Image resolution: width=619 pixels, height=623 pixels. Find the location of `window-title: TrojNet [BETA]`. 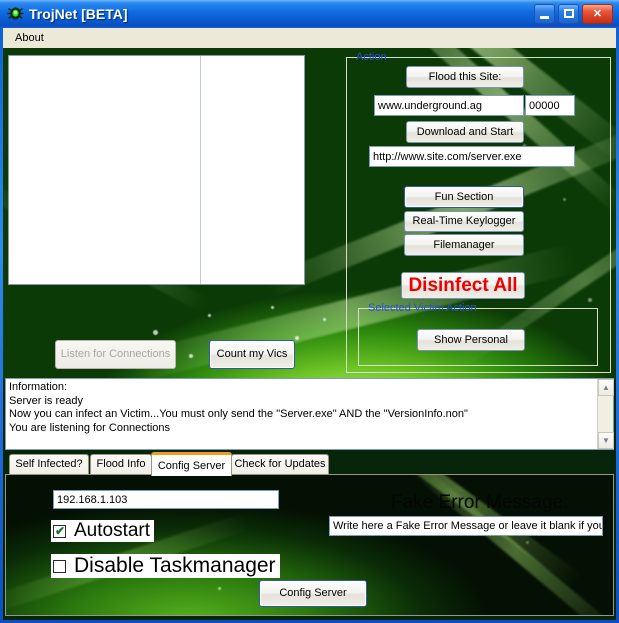

window-title: TrojNet [BETA] is located at coordinates (78, 14).